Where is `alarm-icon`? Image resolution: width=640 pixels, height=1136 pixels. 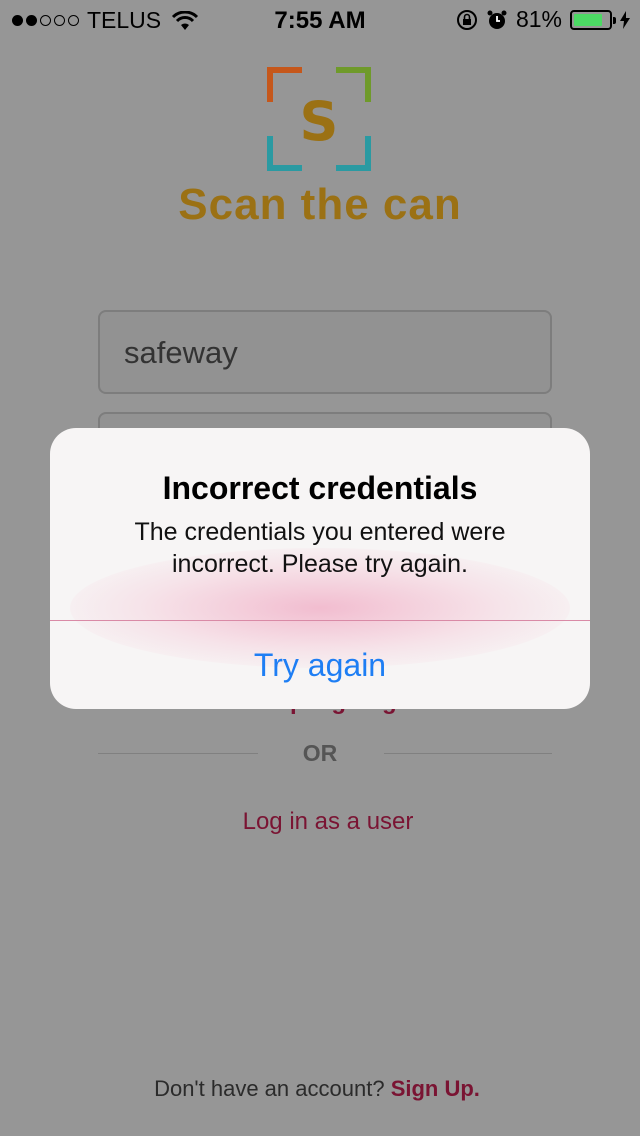 alarm-icon is located at coordinates (497, 19).